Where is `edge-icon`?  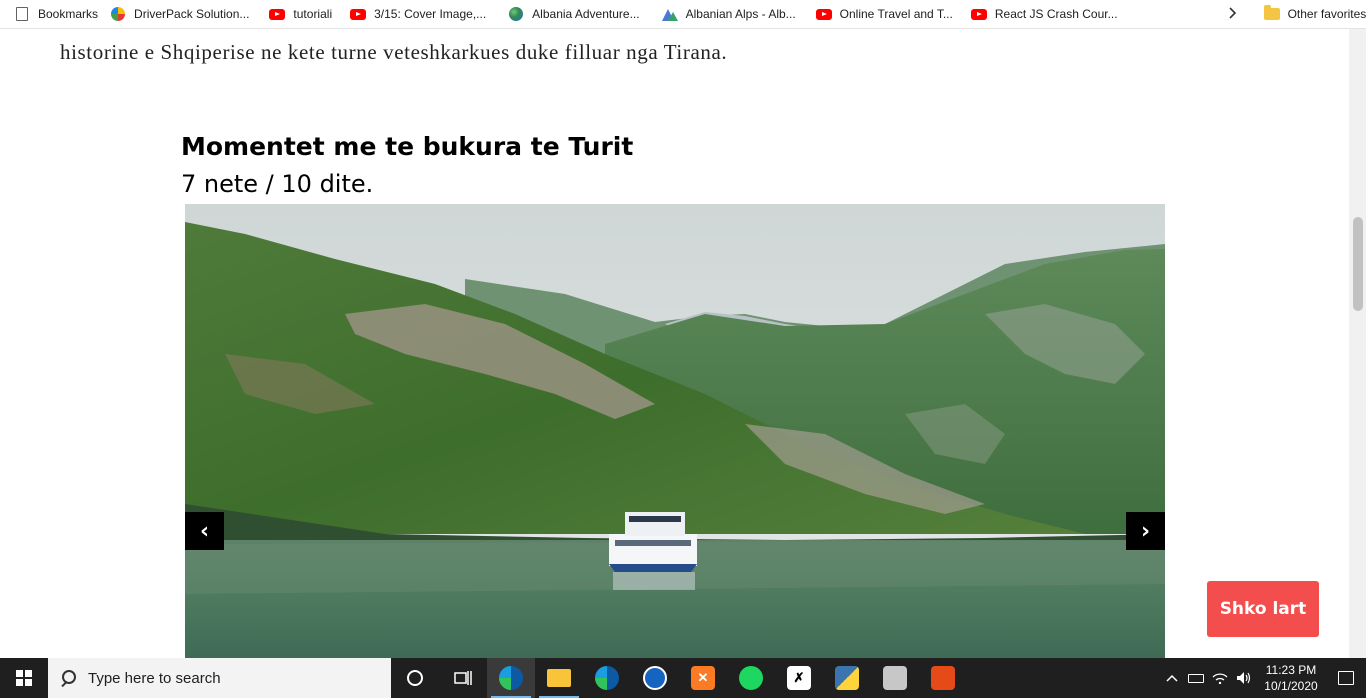 edge-icon is located at coordinates (511, 678).